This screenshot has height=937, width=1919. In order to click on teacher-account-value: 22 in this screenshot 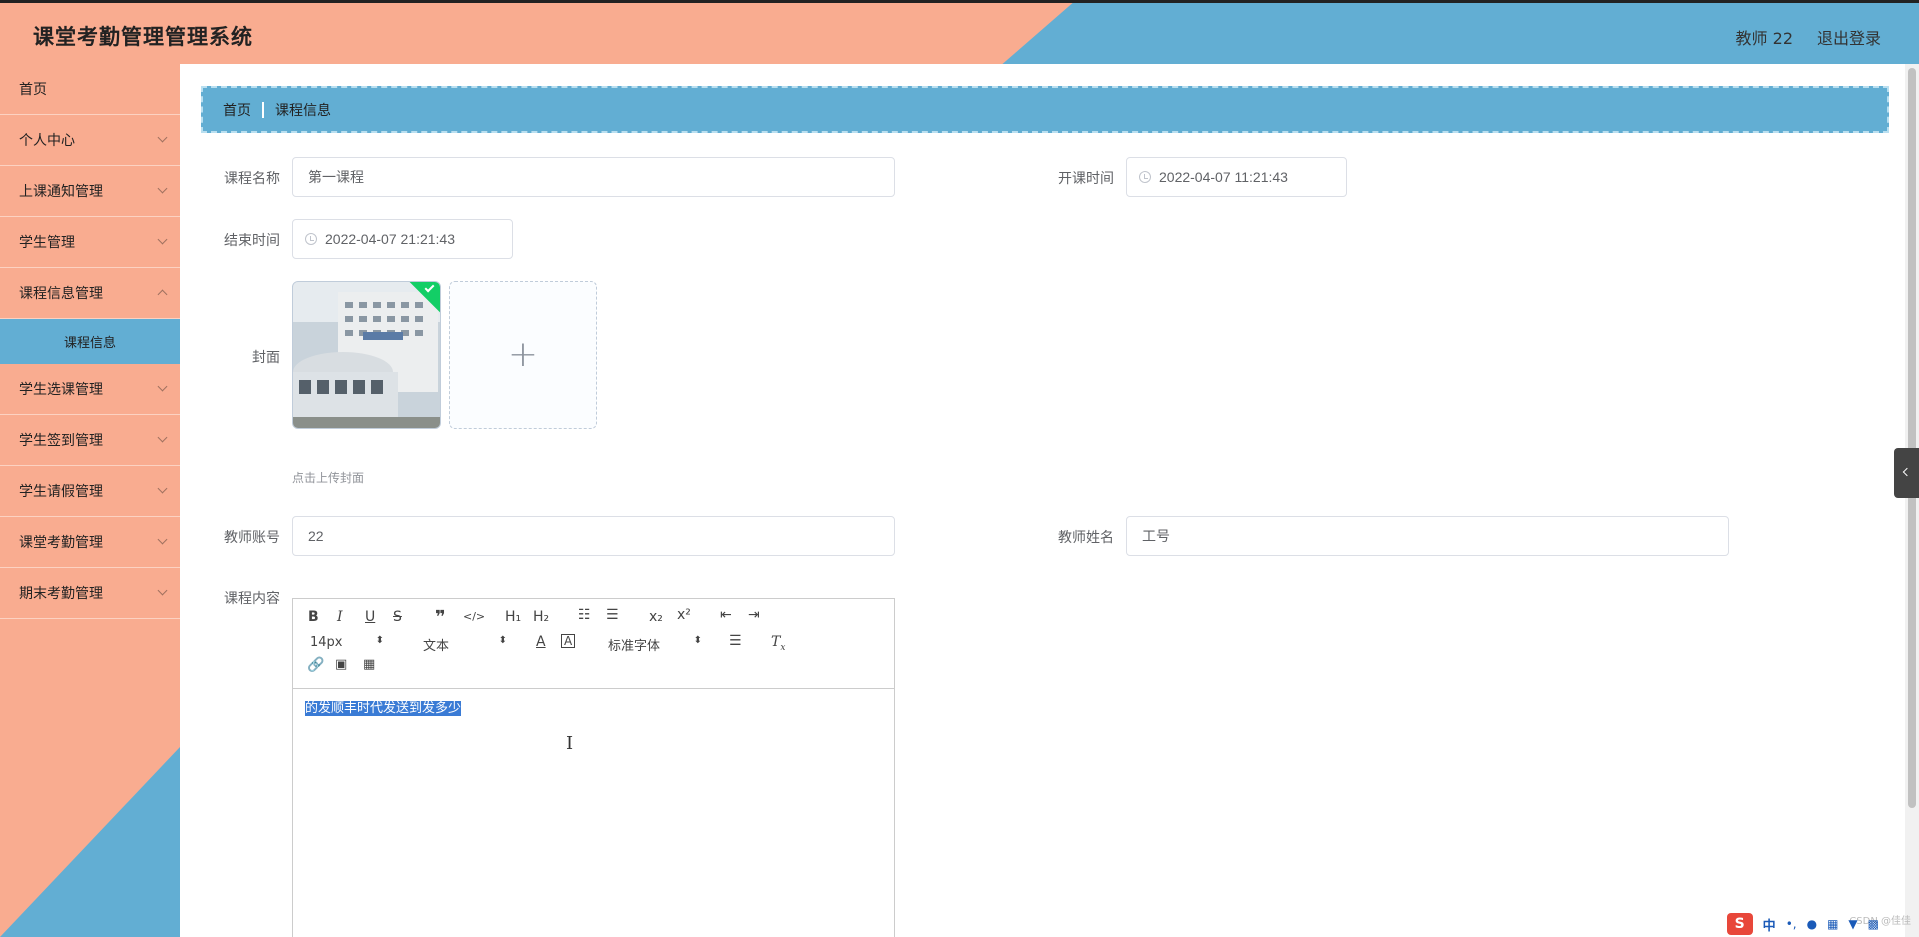, I will do `click(316, 536)`.